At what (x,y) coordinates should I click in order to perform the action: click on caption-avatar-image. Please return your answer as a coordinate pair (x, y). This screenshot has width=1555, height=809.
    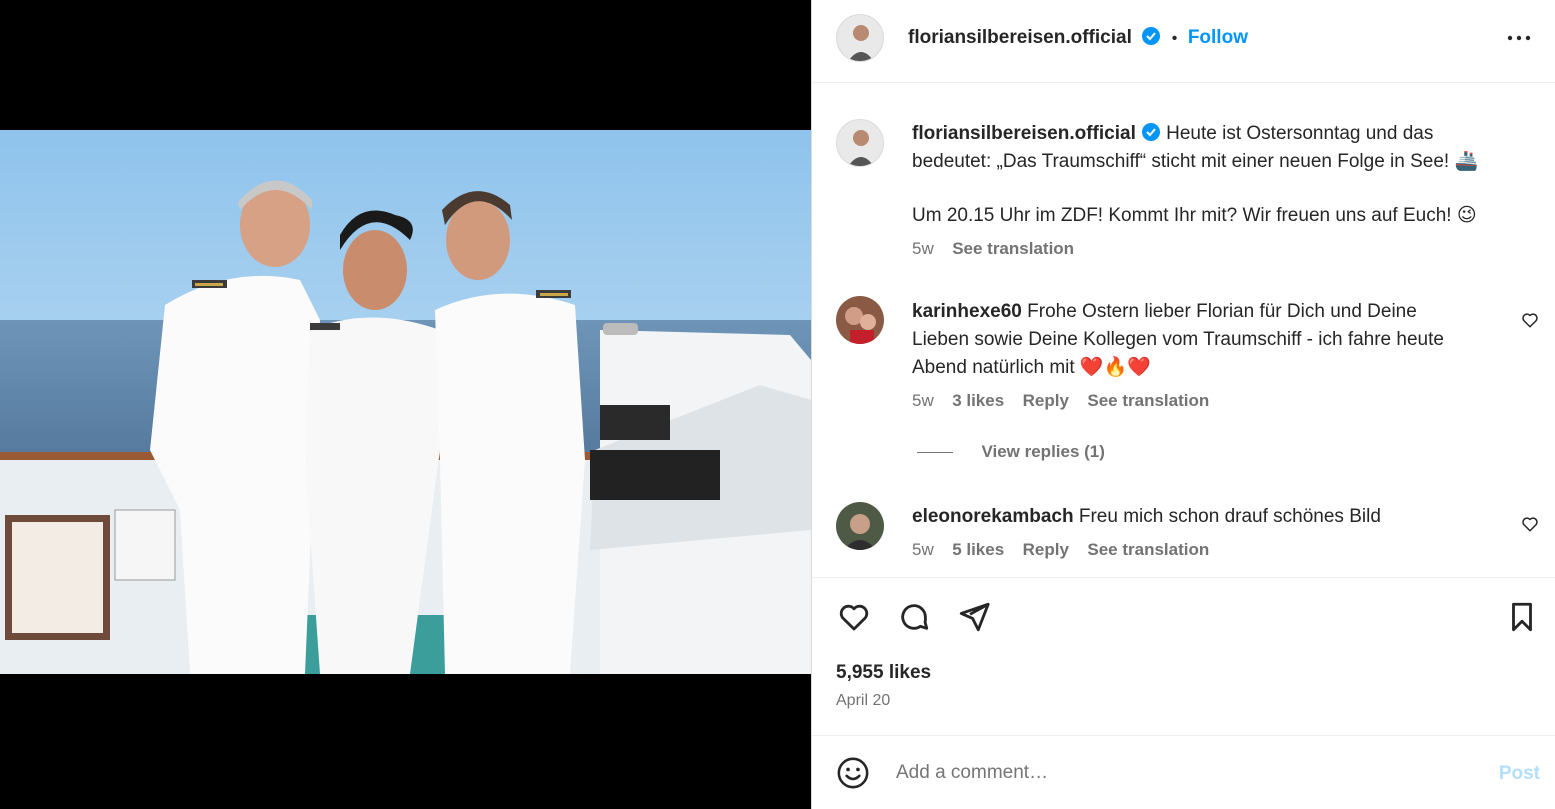
    Looking at the image, I should click on (860, 143).